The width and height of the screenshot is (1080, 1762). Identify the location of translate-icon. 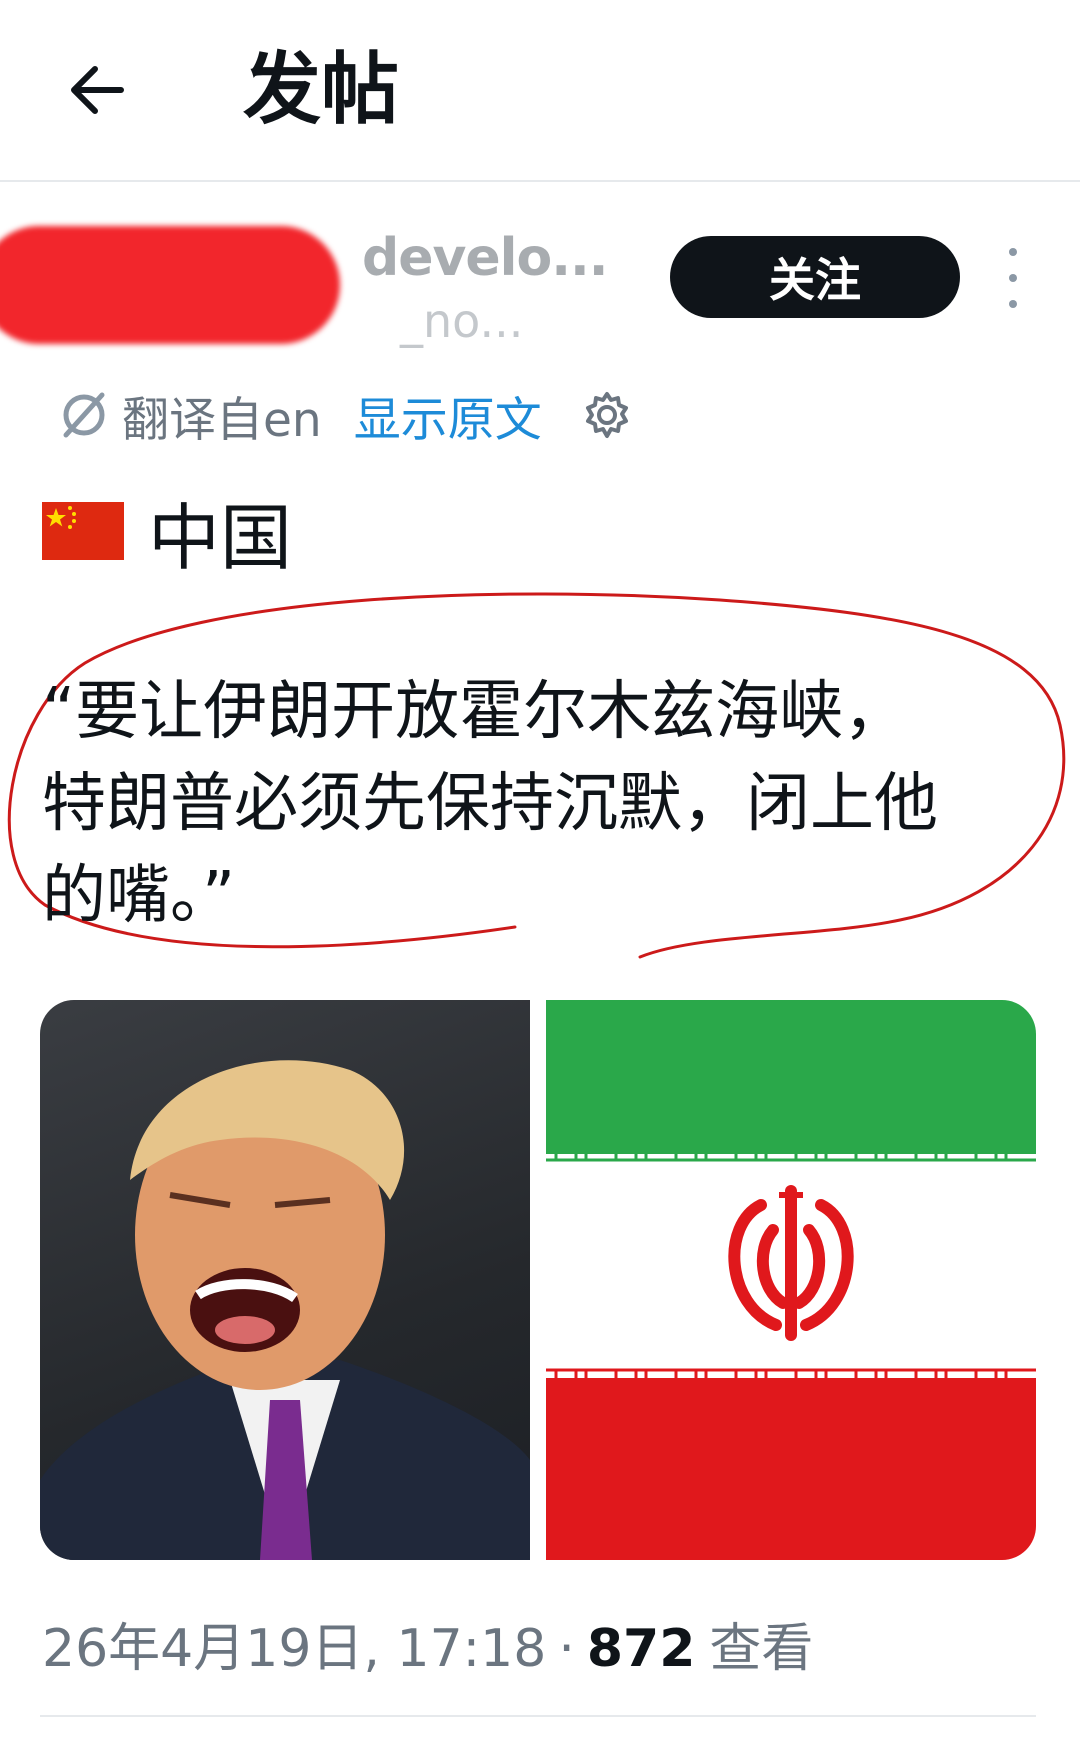
(84, 415).